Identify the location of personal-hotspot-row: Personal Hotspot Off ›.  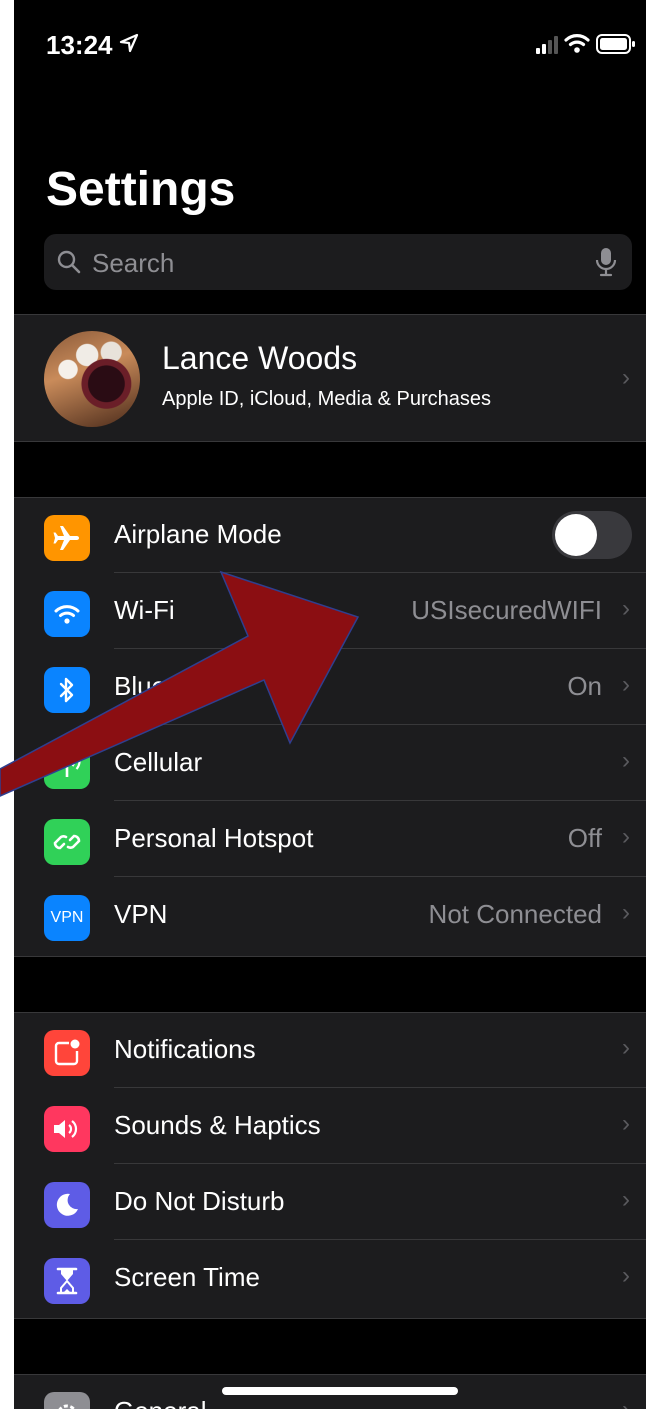
(330, 839).